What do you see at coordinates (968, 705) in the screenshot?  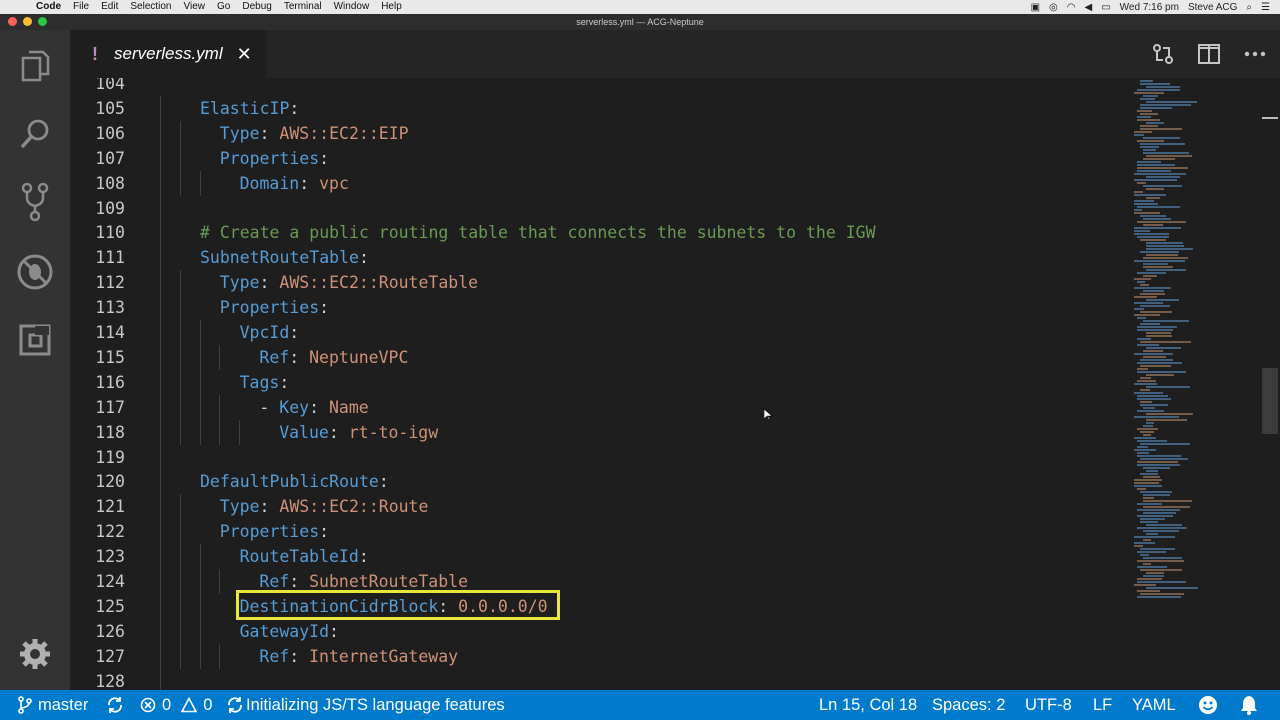 I see `indentation-setting: Spaces: 2` at bounding box center [968, 705].